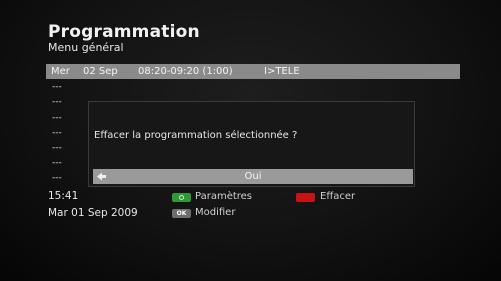  What do you see at coordinates (100, 71) in the screenshot?
I see `schedule-date: 02 Sep` at bounding box center [100, 71].